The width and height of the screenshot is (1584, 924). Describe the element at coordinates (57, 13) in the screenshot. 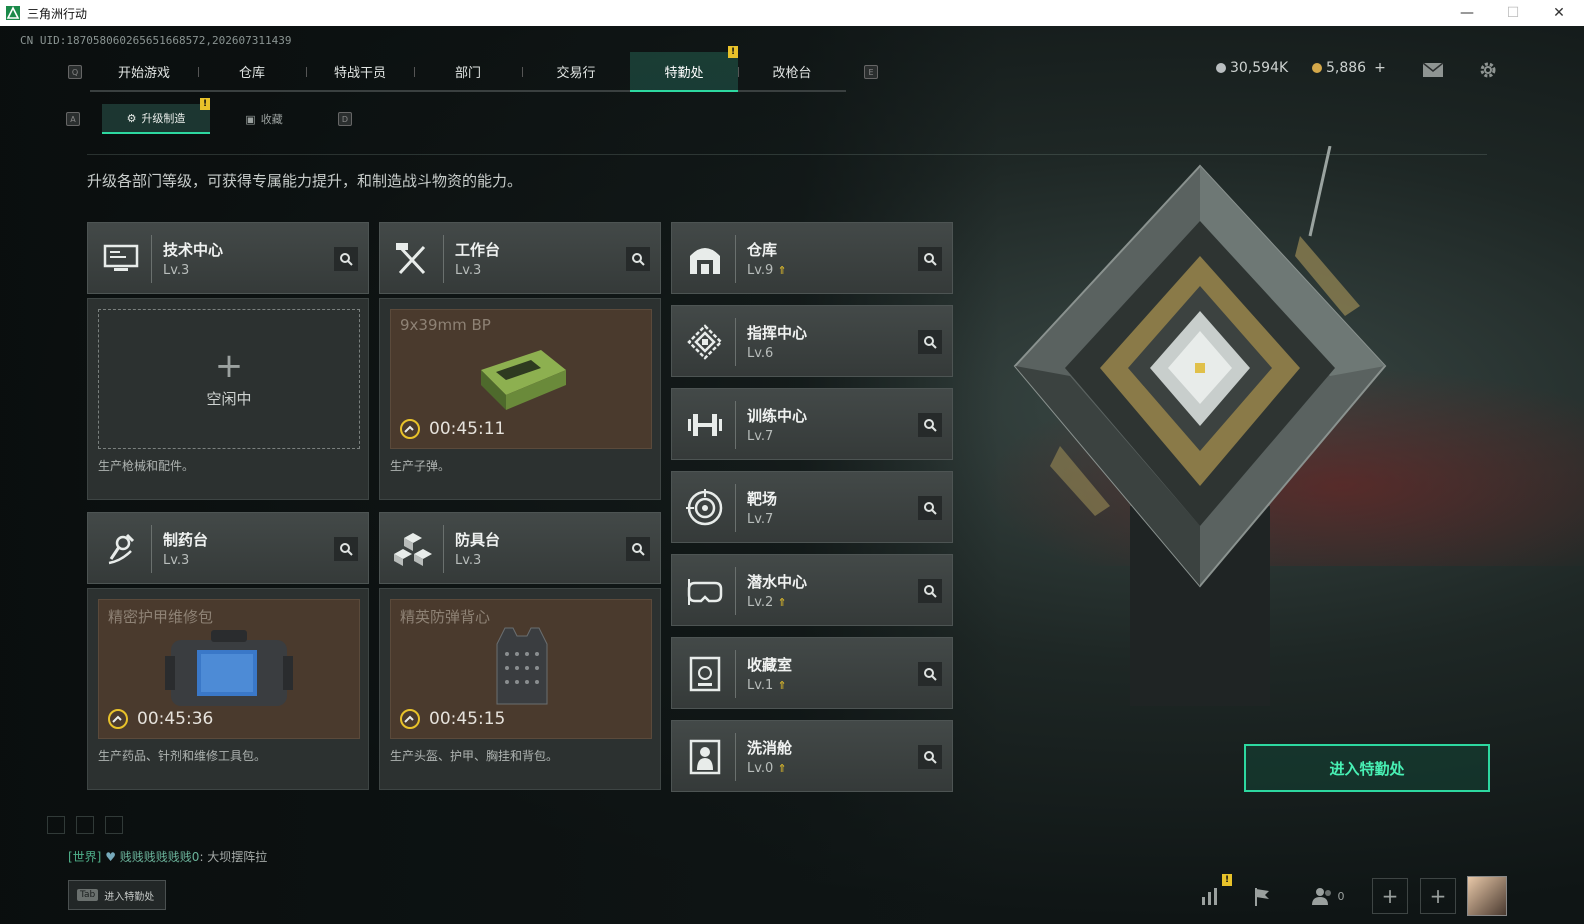

I see `window-title: 三角洲行动` at that location.